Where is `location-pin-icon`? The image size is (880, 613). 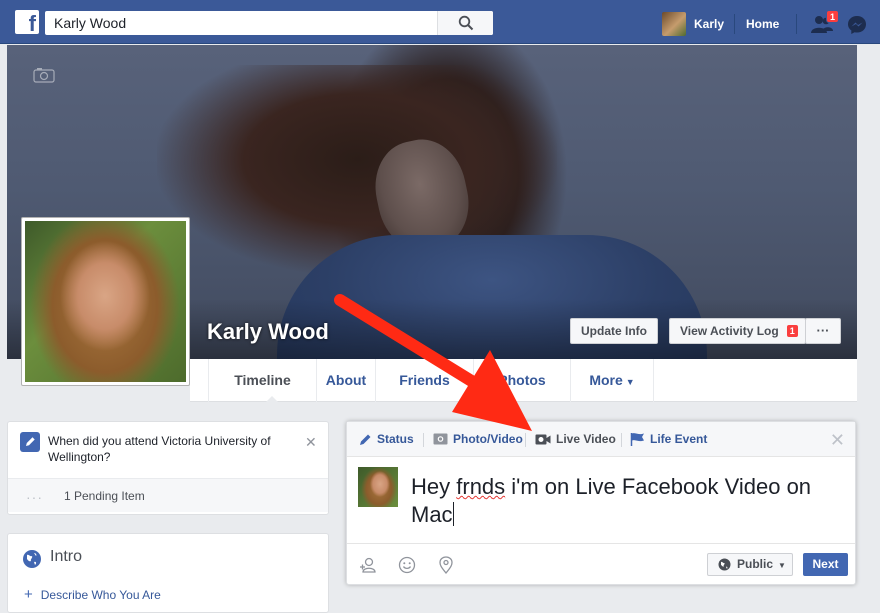
location-pin-icon is located at coordinates (446, 565).